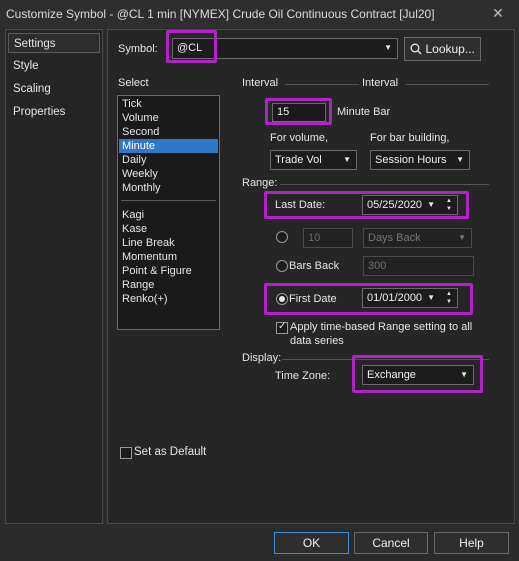 This screenshot has width=519, height=561. What do you see at coordinates (384, 184) in the screenshot?
I see `range-divider` at bounding box center [384, 184].